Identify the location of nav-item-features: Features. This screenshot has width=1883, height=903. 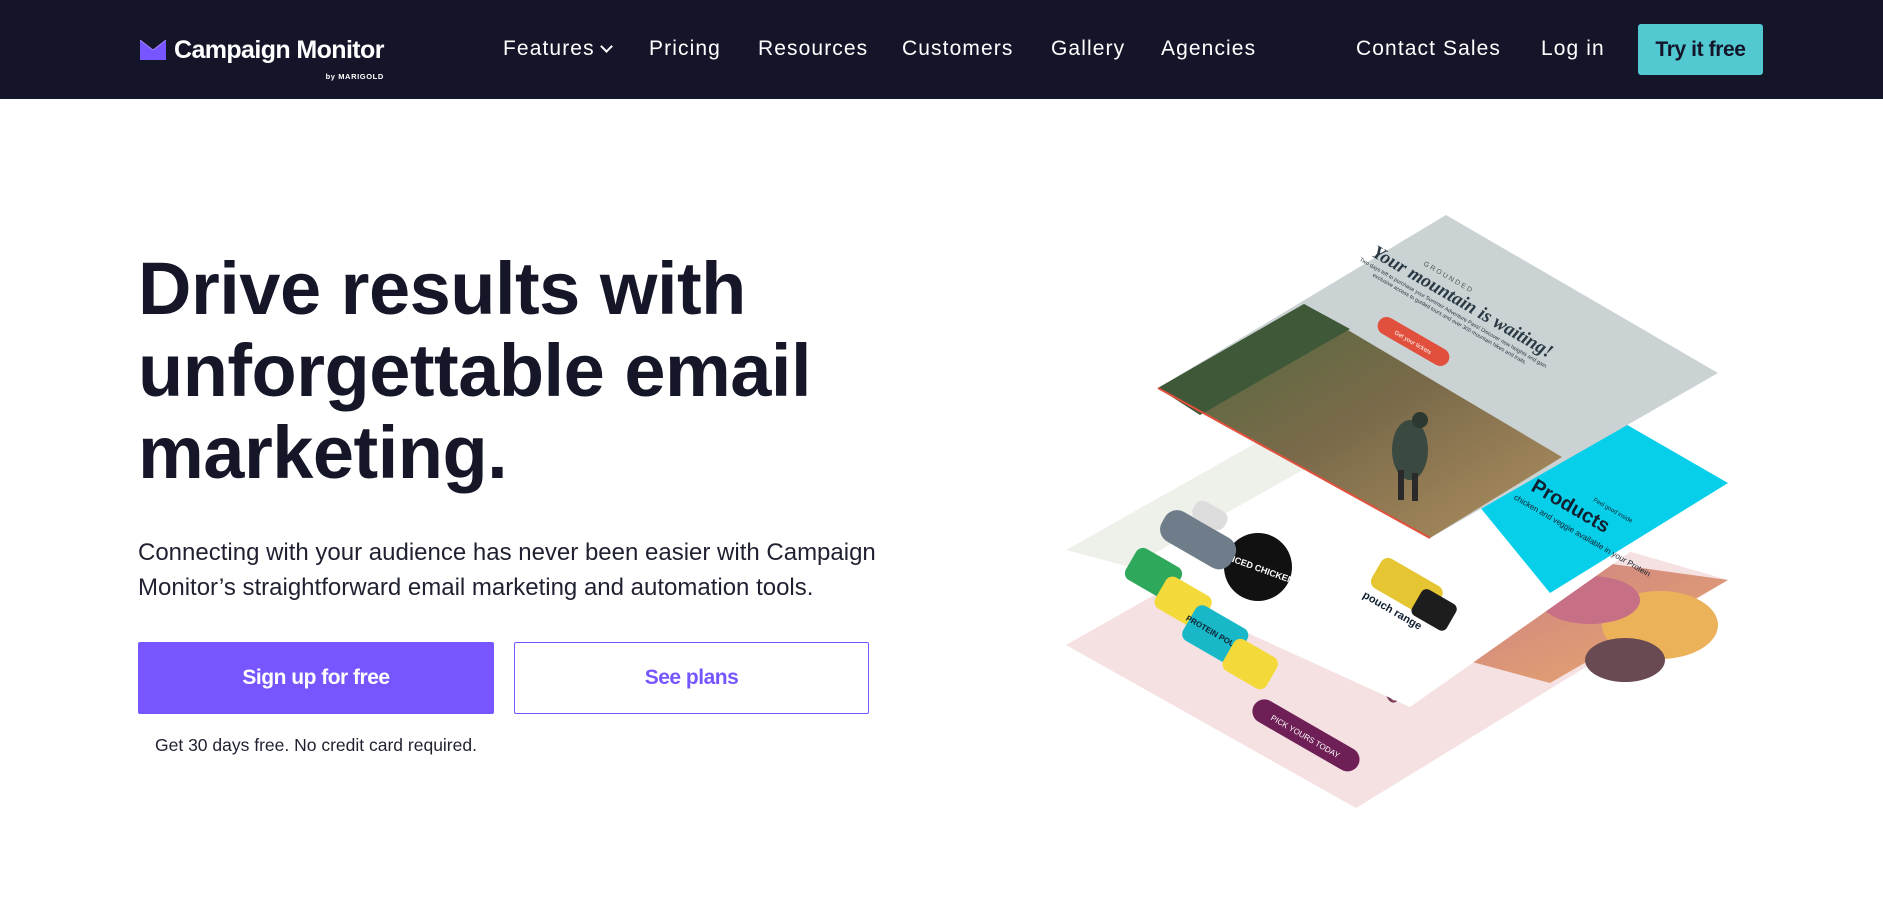
(558, 49).